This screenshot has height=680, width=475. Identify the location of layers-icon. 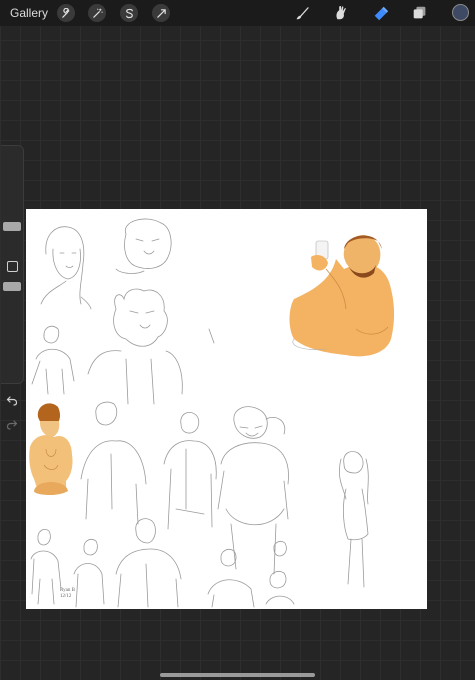
(419, 12).